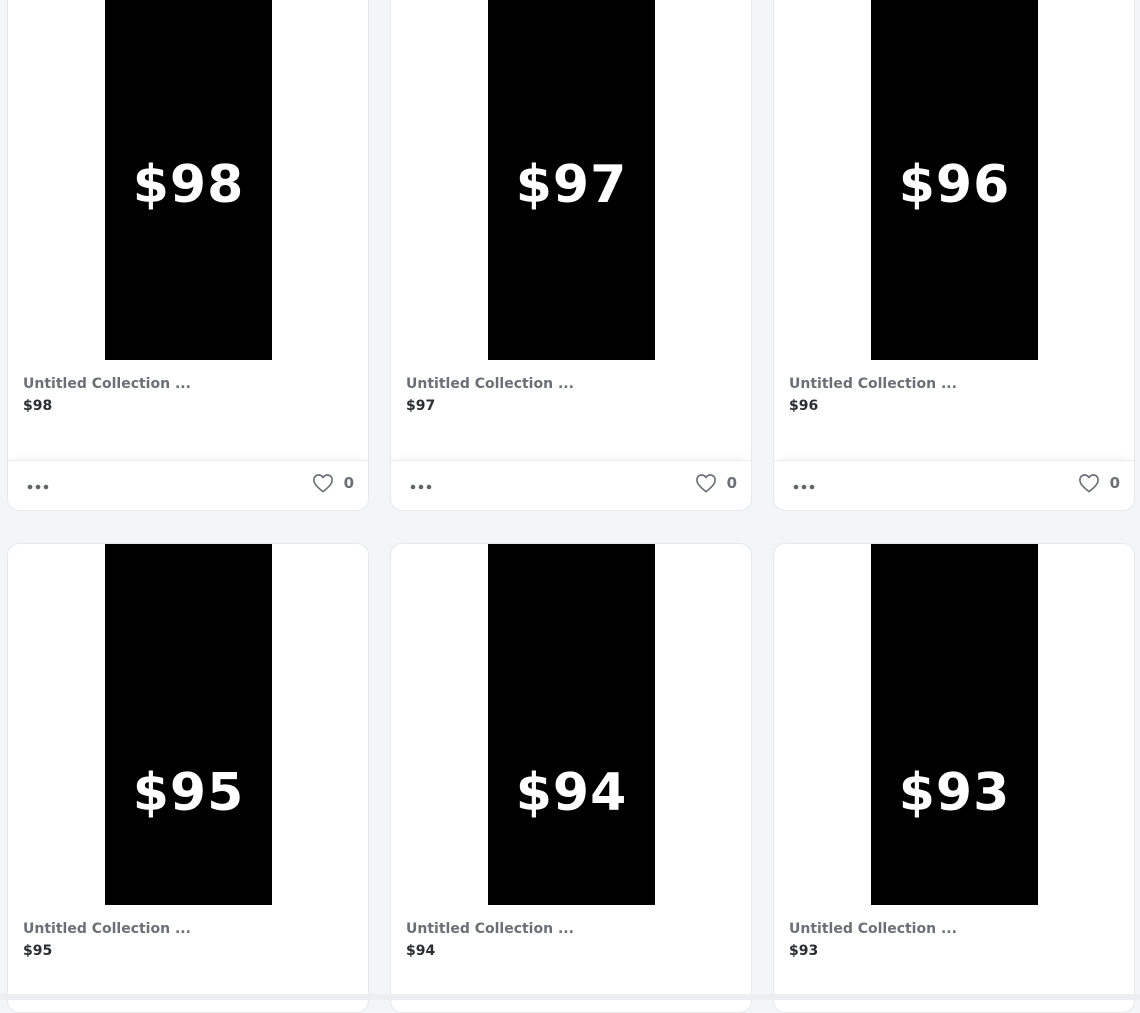 Image resolution: width=1140 pixels, height=1013 pixels. I want to click on card-price: $94, so click(421, 951).